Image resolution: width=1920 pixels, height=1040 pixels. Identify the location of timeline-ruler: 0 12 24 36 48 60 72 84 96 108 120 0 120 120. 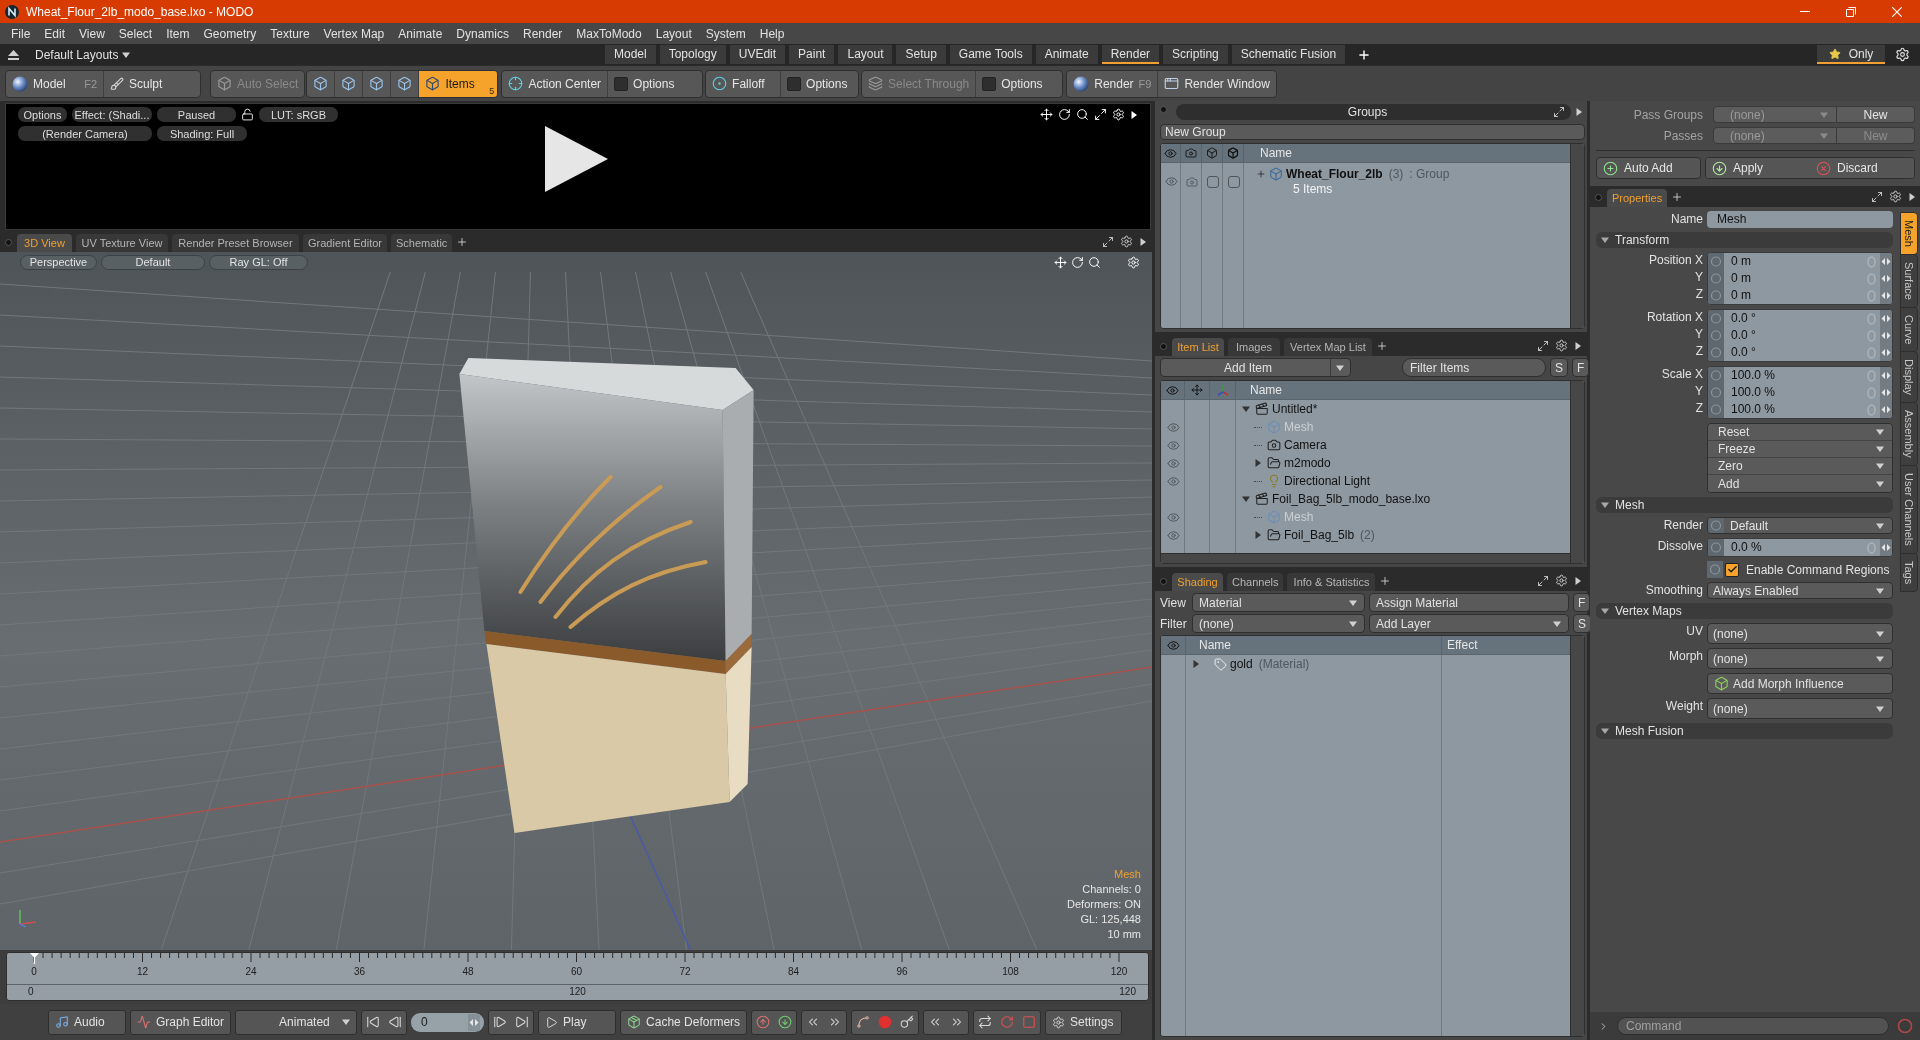
(577, 976).